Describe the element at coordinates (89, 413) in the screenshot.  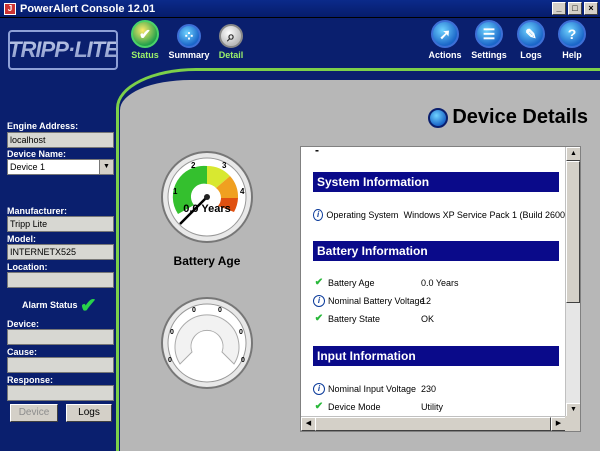
I see `sidebar-logs-button: Logs` at that location.